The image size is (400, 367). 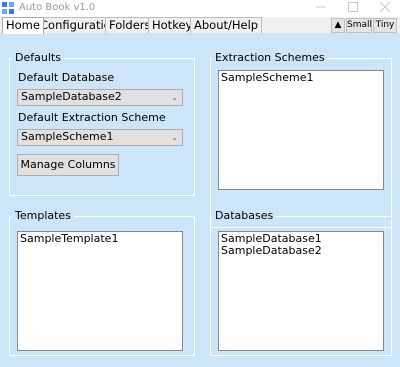 I want to click on minimize-icon, so click(x=321, y=7).